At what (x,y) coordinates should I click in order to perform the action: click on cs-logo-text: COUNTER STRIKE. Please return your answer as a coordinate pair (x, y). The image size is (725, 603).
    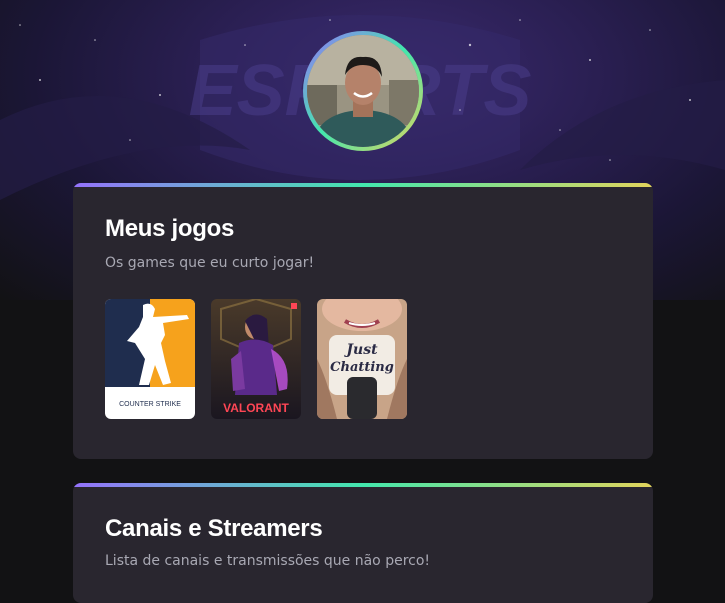
    Looking at the image, I should click on (150, 404).